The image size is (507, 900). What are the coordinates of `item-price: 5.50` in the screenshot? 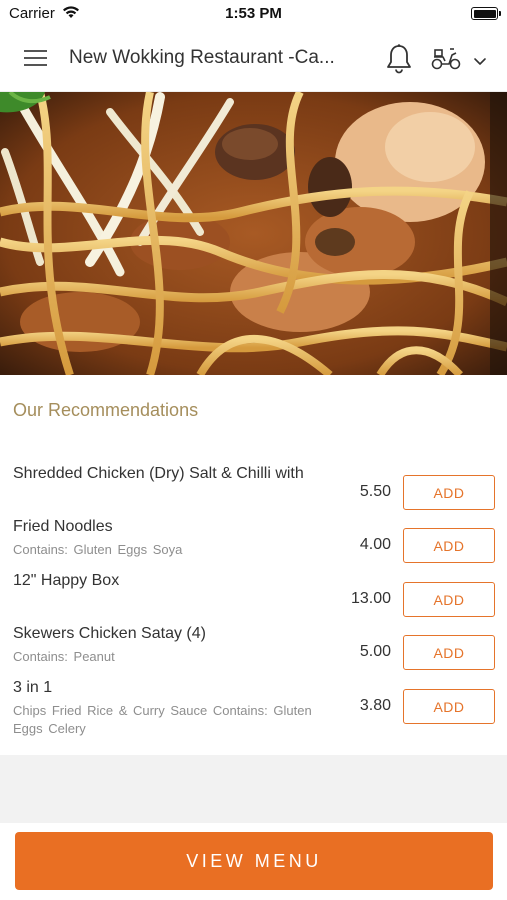 It's located at (375, 491).